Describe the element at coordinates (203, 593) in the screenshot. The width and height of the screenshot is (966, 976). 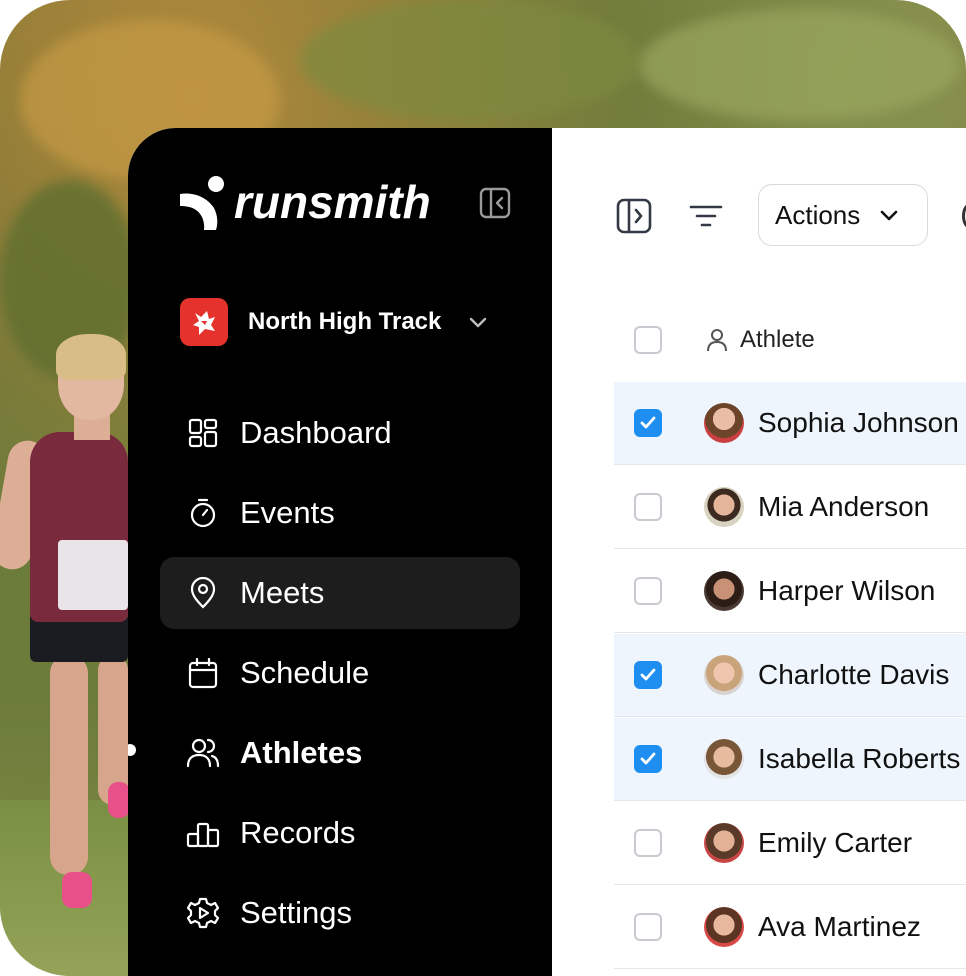
I see `location-pin-icon` at that location.